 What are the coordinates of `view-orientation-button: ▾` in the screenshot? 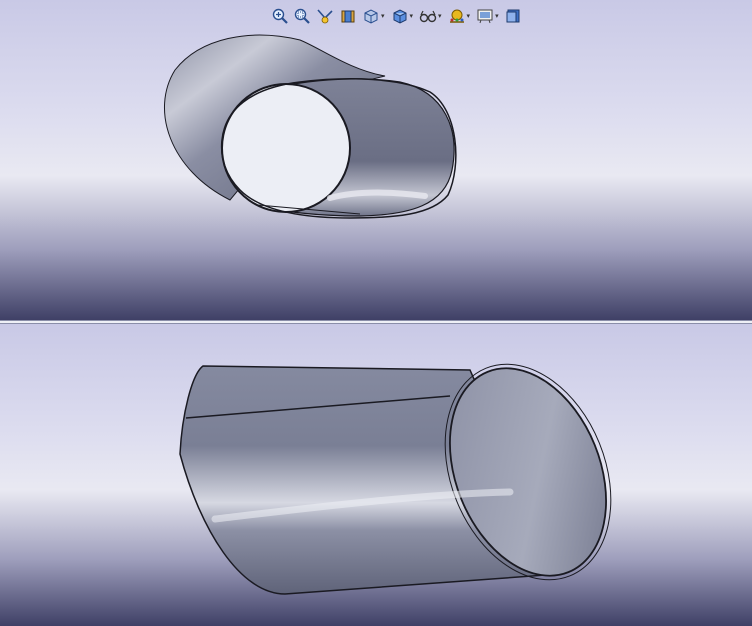 It's located at (373, 16).